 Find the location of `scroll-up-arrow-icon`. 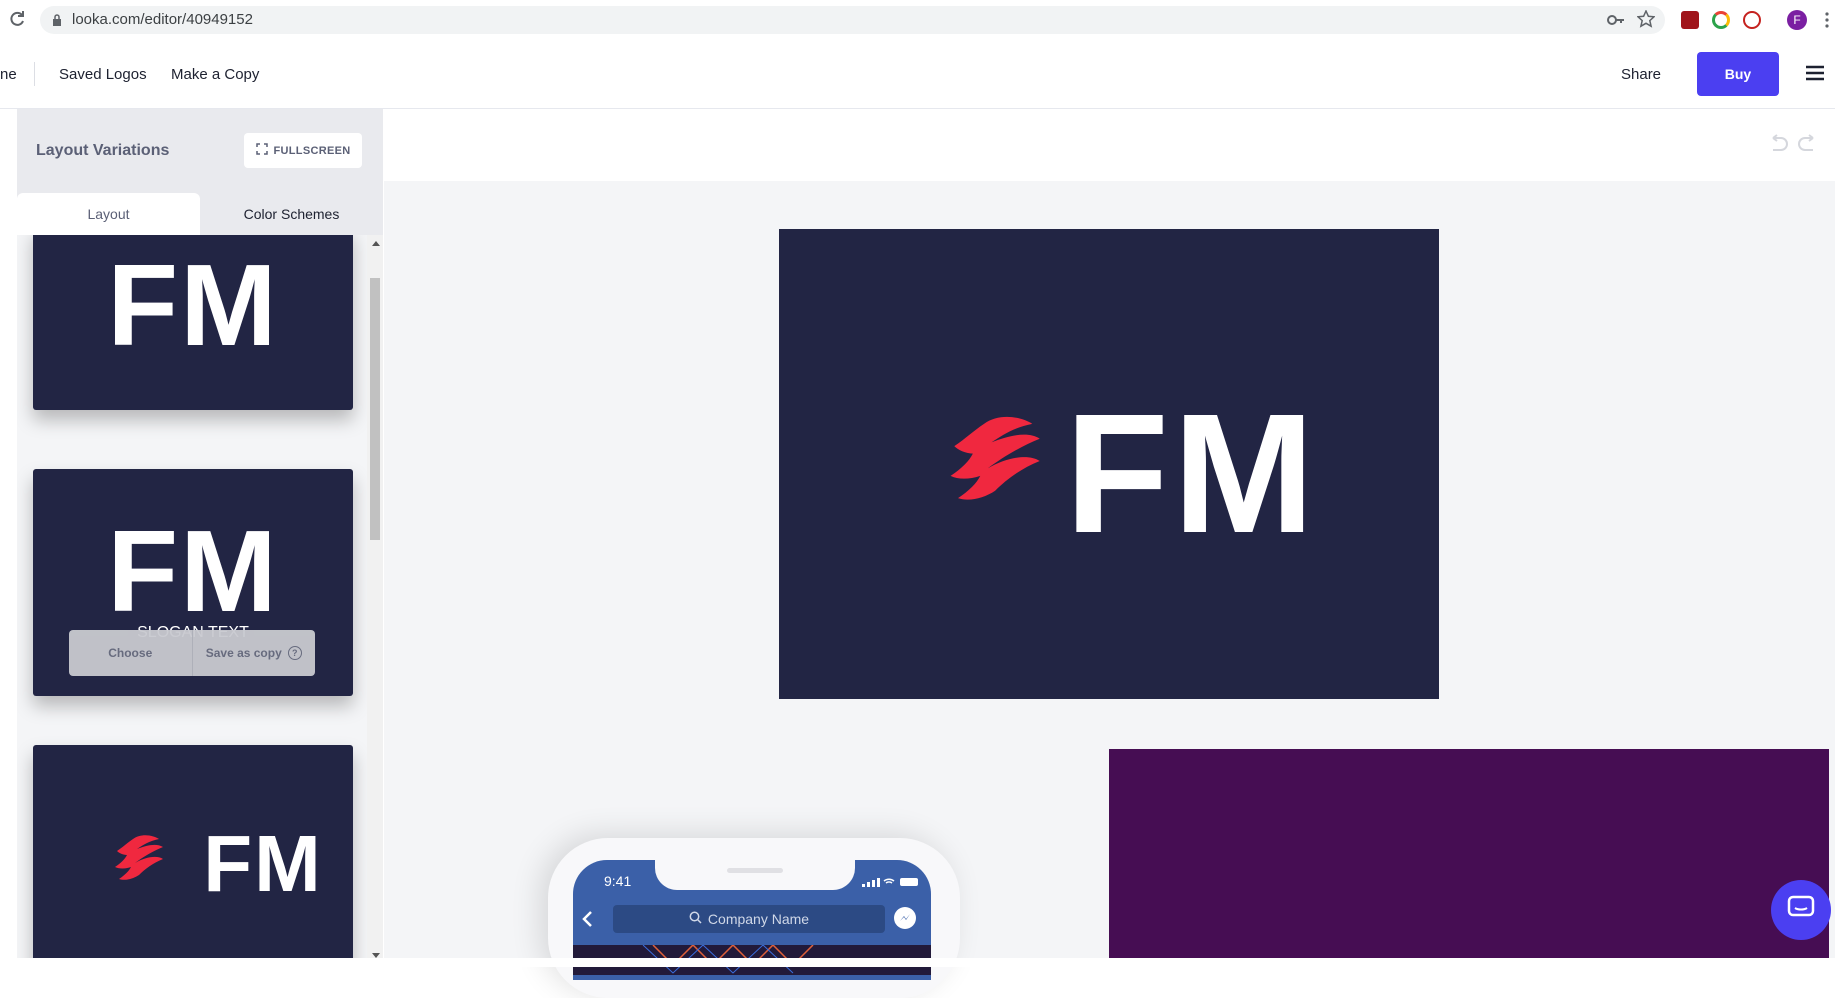

scroll-up-arrow-icon is located at coordinates (376, 243).